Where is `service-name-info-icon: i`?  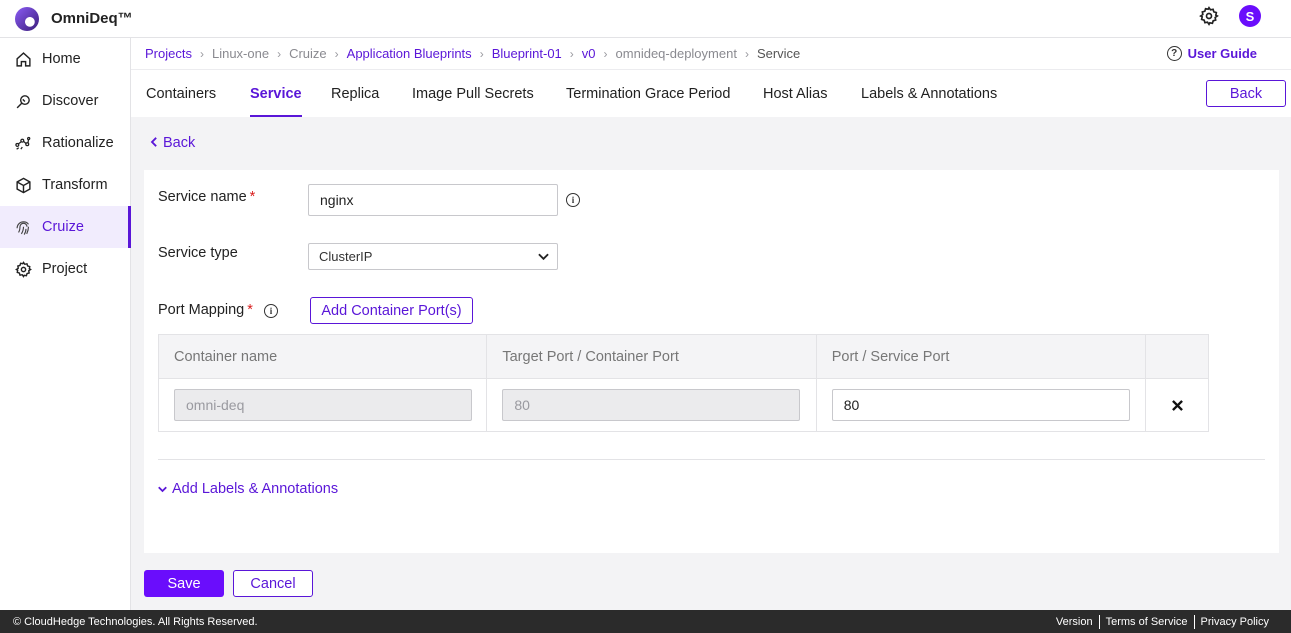 service-name-info-icon: i is located at coordinates (573, 200).